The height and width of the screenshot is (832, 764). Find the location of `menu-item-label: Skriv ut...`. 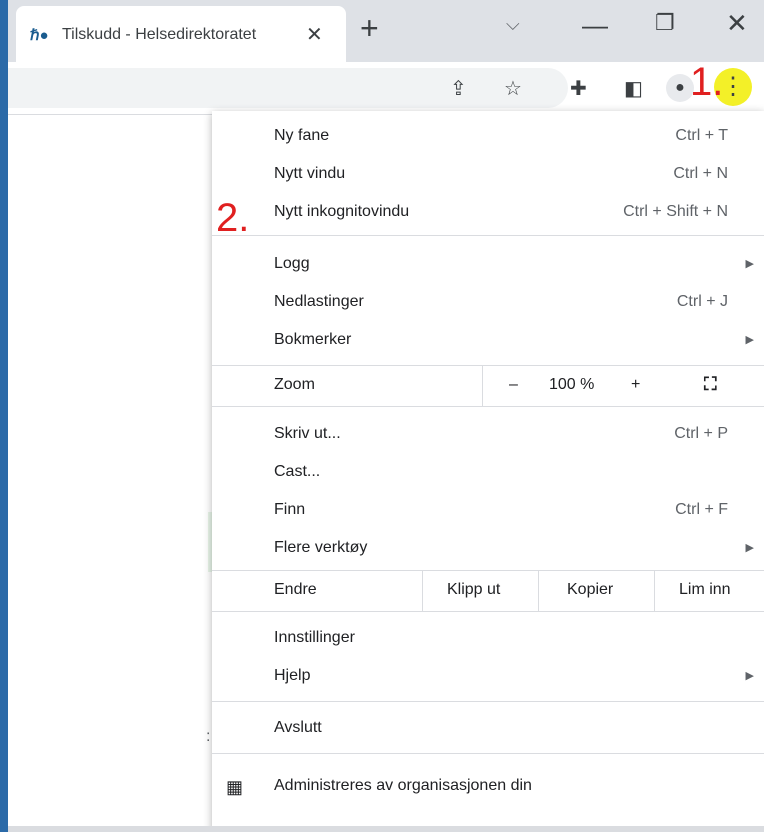

menu-item-label: Skriv ut... is located at coordinates (307, 433).